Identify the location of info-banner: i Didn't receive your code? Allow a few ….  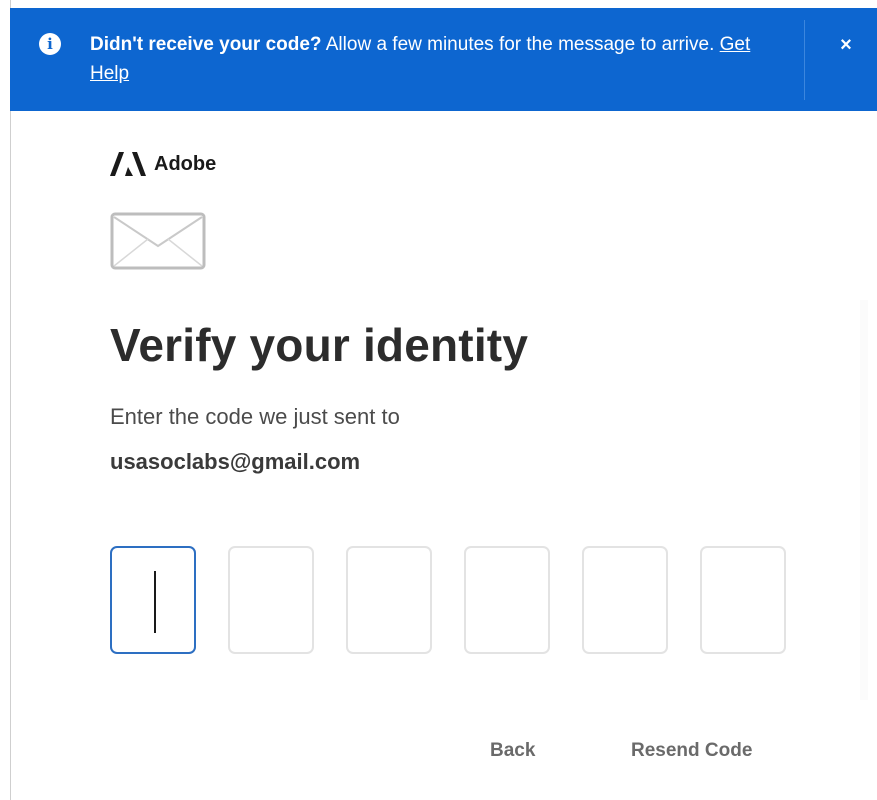
(443, 59).